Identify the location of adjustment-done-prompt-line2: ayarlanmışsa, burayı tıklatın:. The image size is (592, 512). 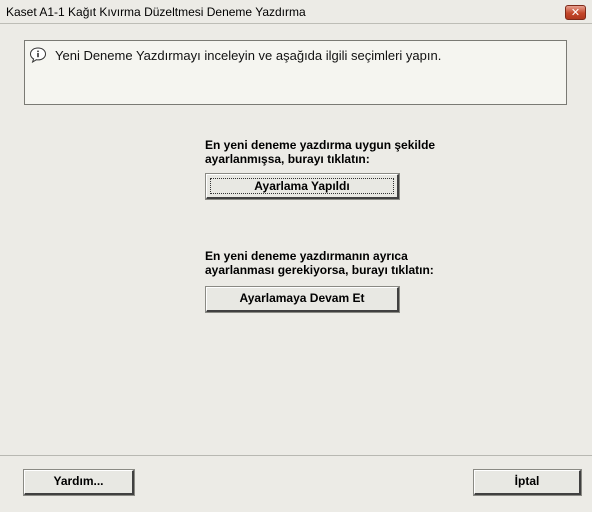
(287, 159).